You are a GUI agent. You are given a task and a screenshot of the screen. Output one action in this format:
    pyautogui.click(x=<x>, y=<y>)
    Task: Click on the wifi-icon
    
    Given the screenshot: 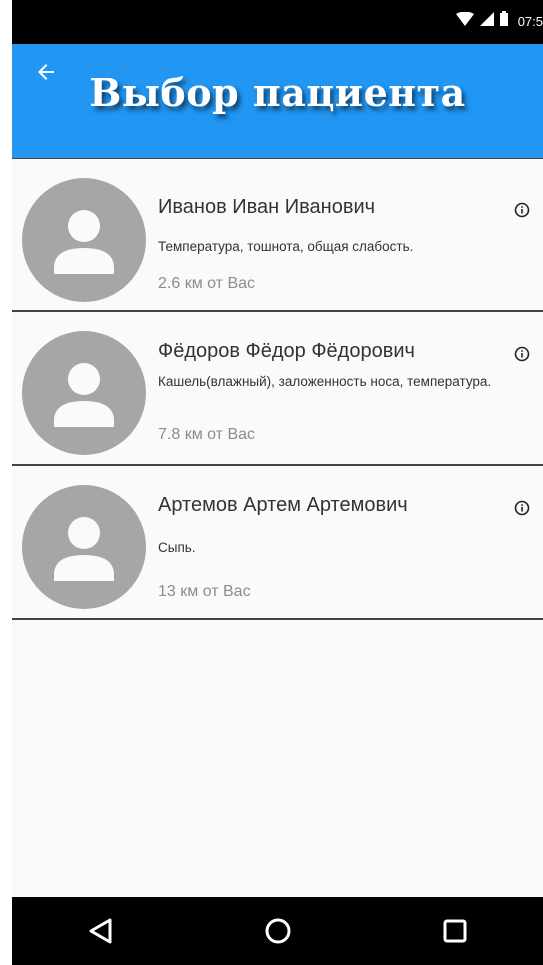 What is the action you would take?
    pyautogui.click(x=464, y=21)
    